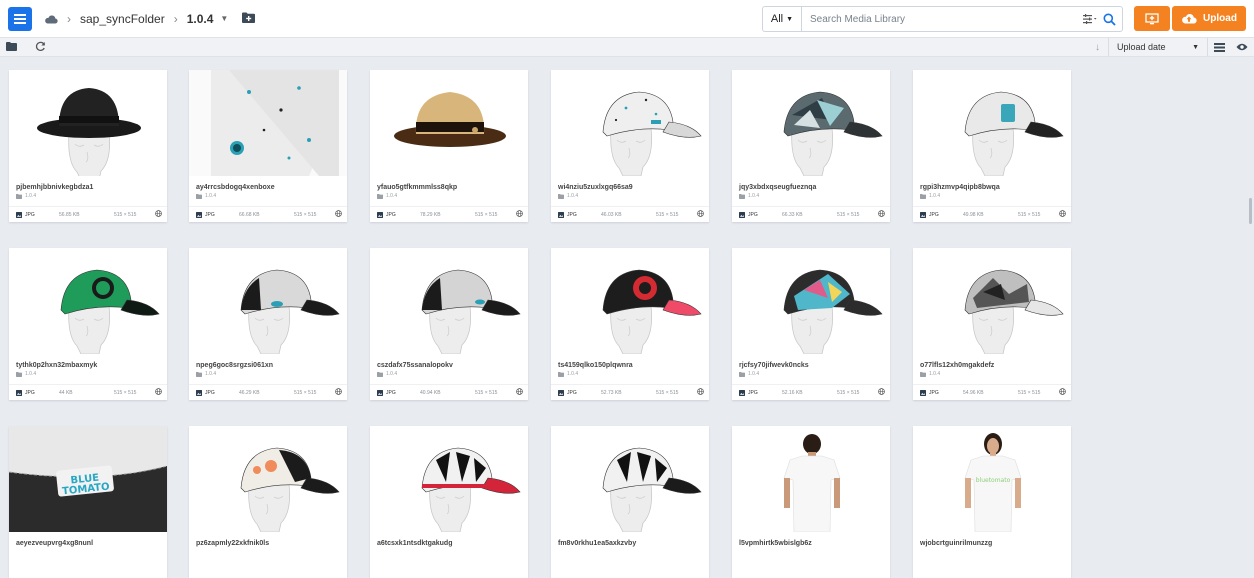  Describe the element at coordinates (595, 365) in the screenshot. I see `asset-name: ts4159qlko150plqwnra` at that location.